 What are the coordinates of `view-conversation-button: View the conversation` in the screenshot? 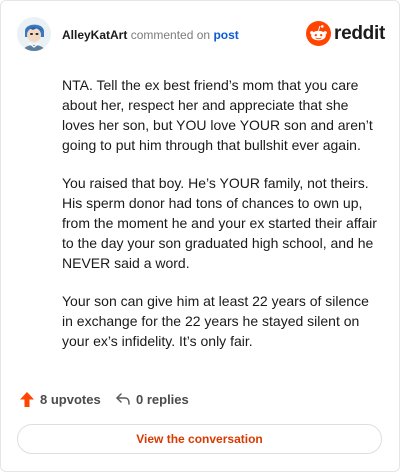 It's located at (199, 439).